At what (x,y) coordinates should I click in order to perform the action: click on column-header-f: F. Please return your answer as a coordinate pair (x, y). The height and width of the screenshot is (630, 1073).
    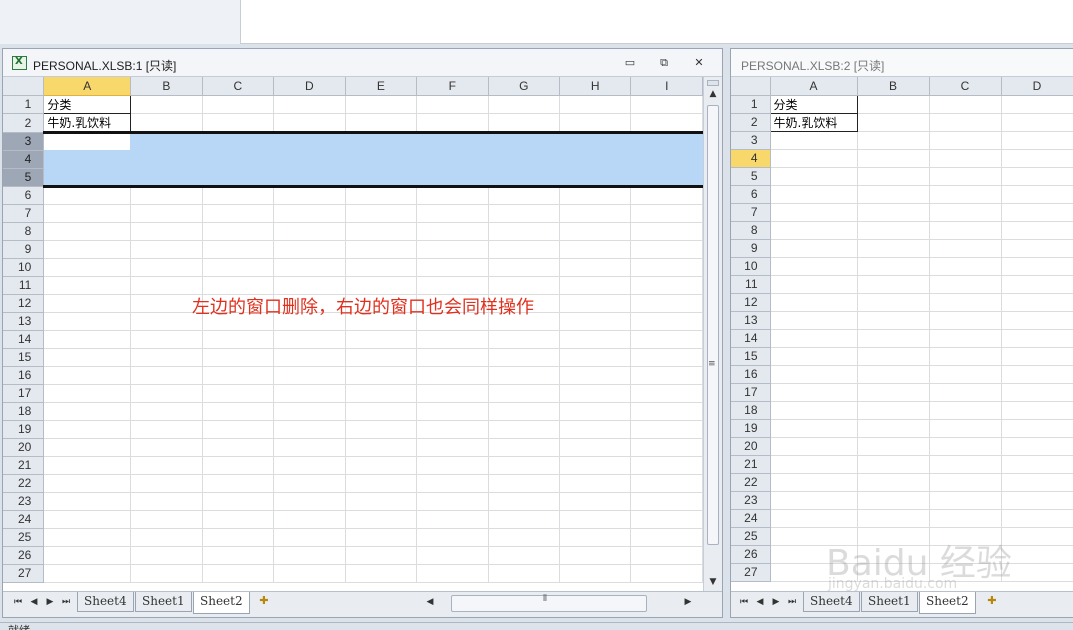
    Looking at the image, I should click on (452, 86).